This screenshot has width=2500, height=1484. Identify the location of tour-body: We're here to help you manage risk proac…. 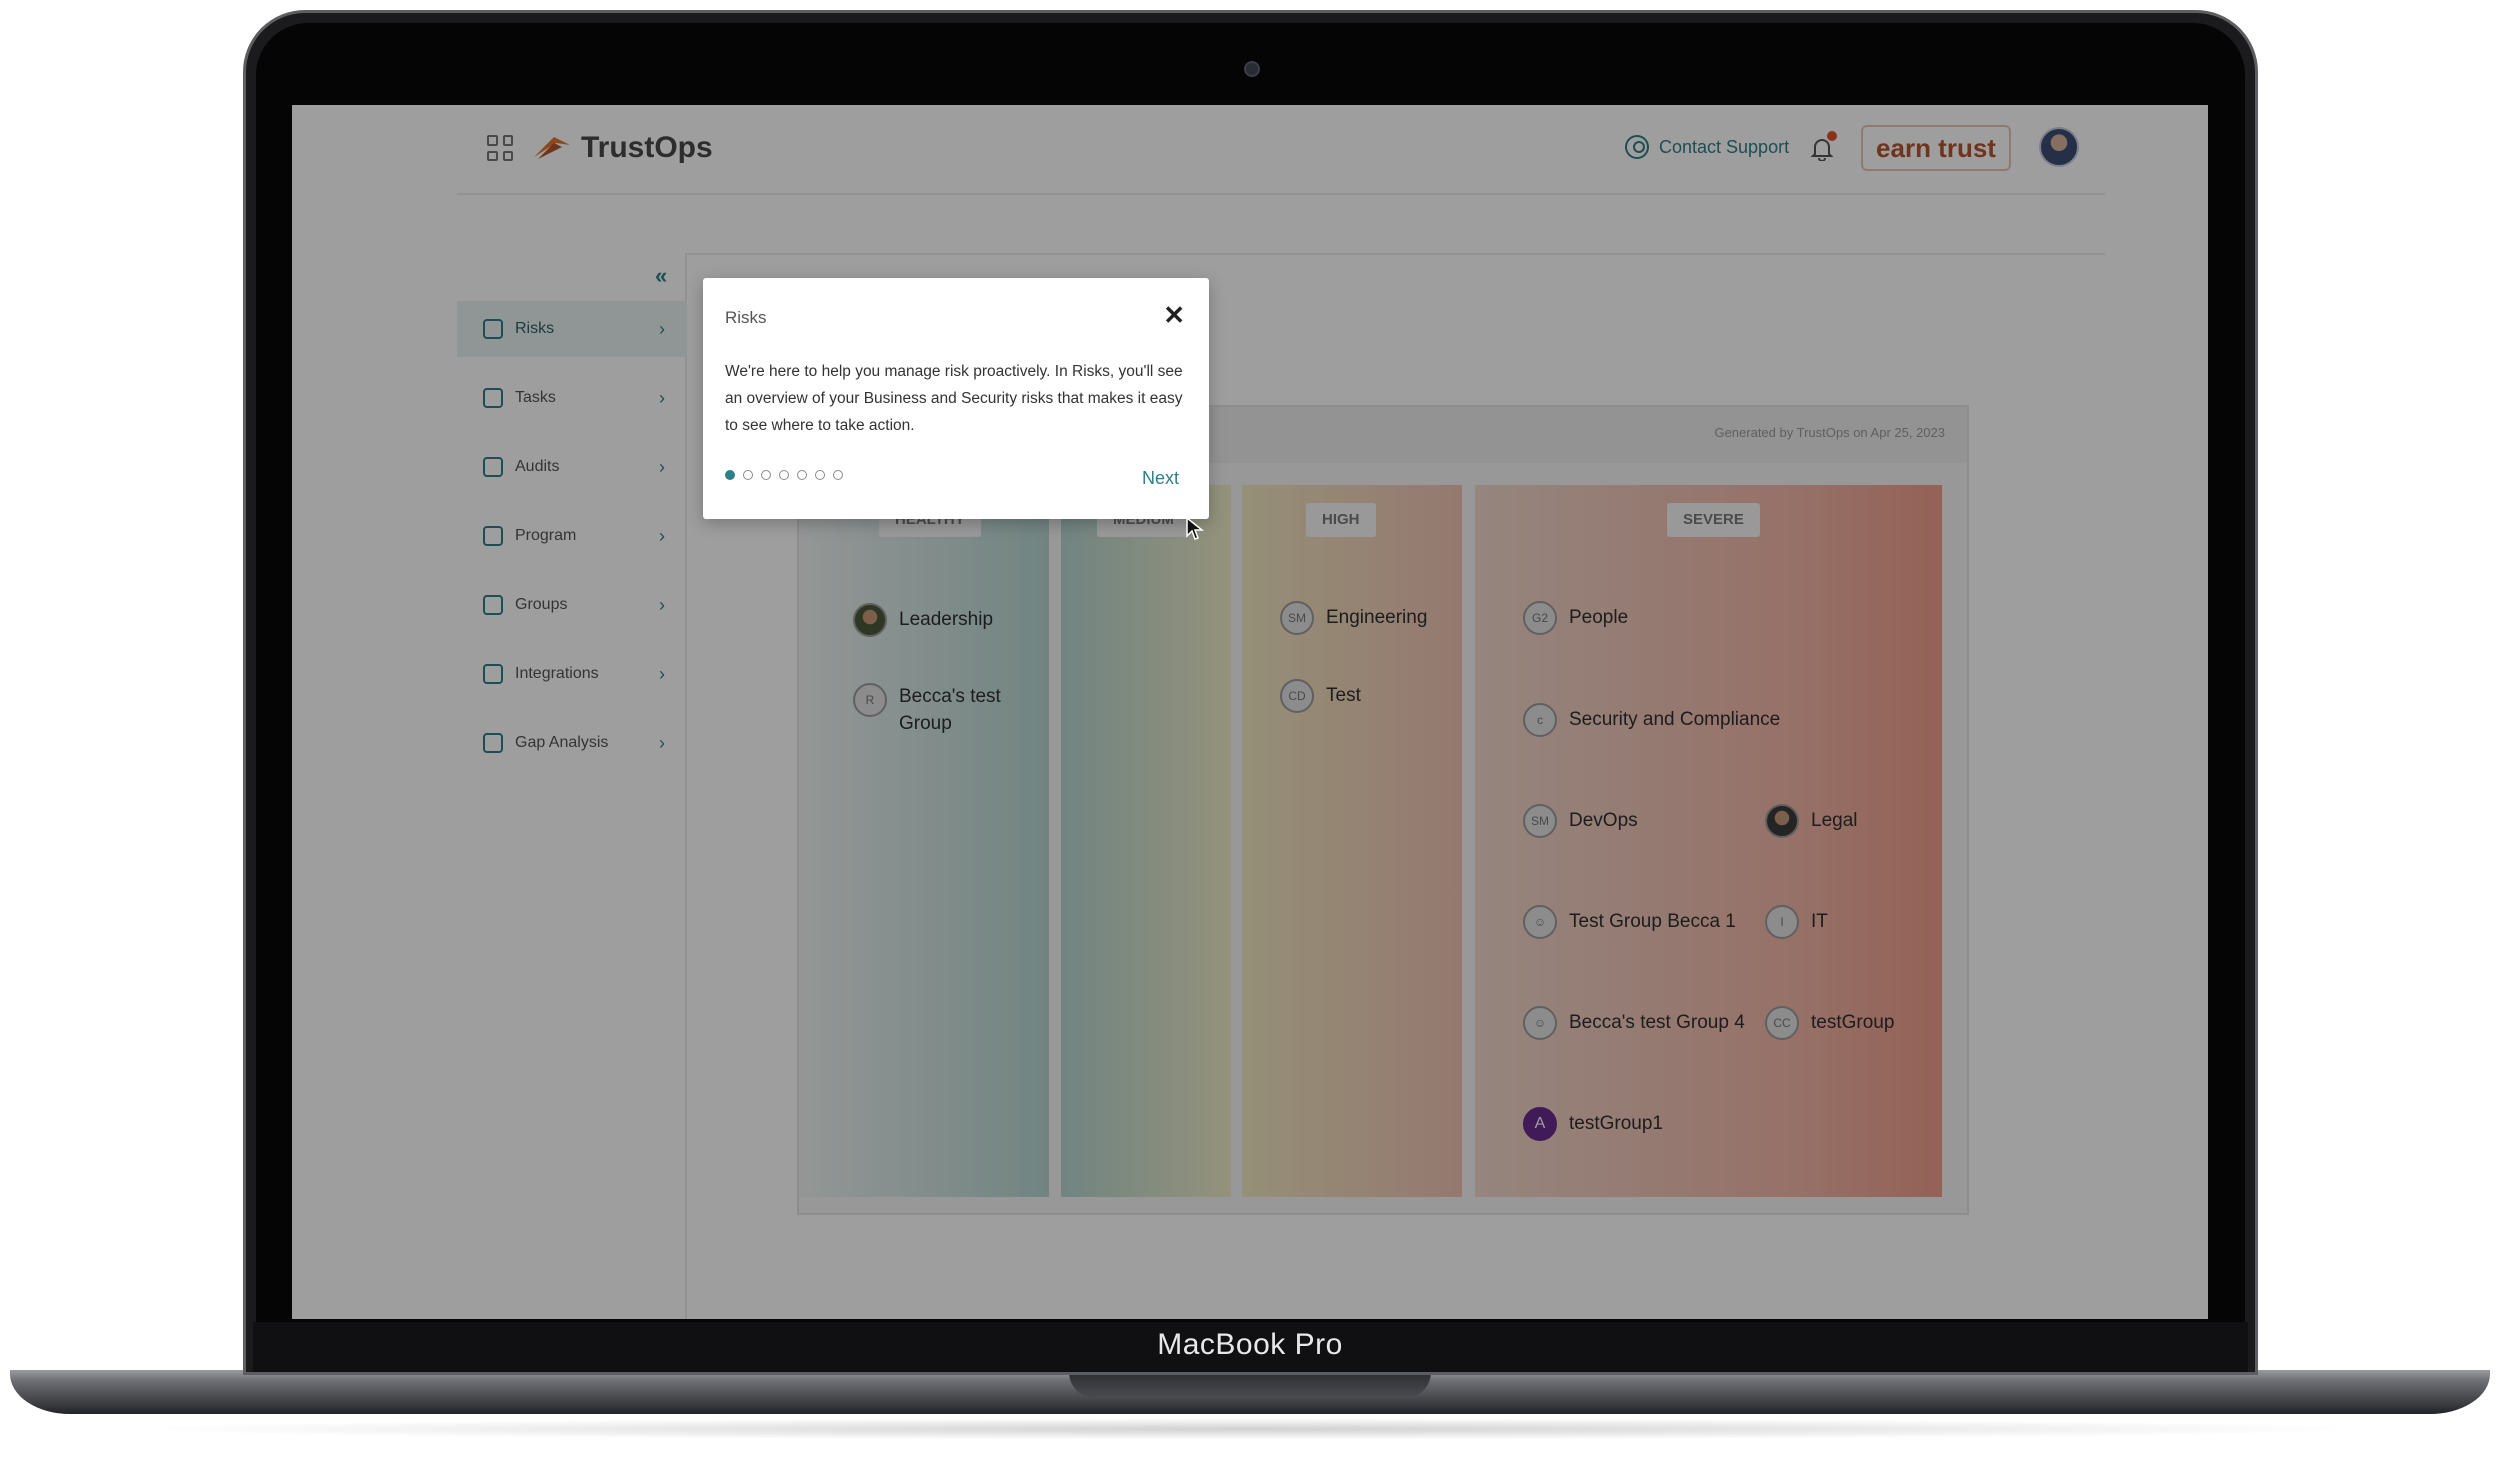
(954, 398).